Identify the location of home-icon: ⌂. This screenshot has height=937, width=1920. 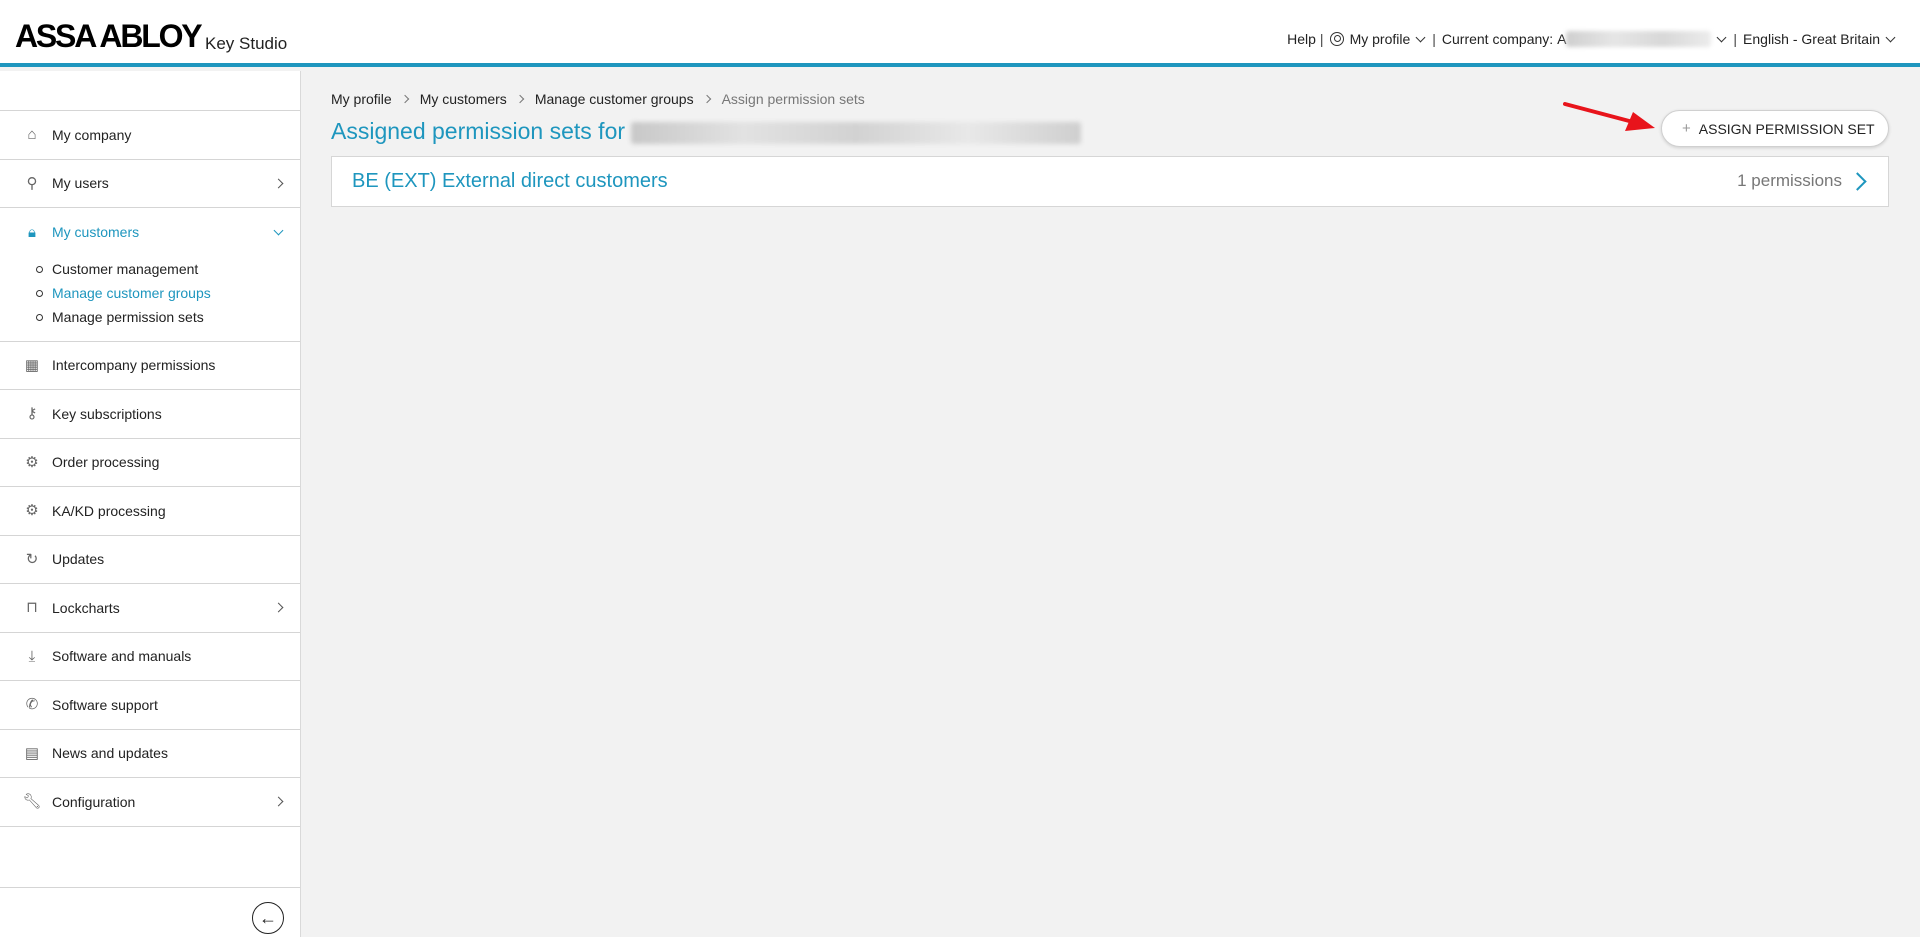
(32, 135).